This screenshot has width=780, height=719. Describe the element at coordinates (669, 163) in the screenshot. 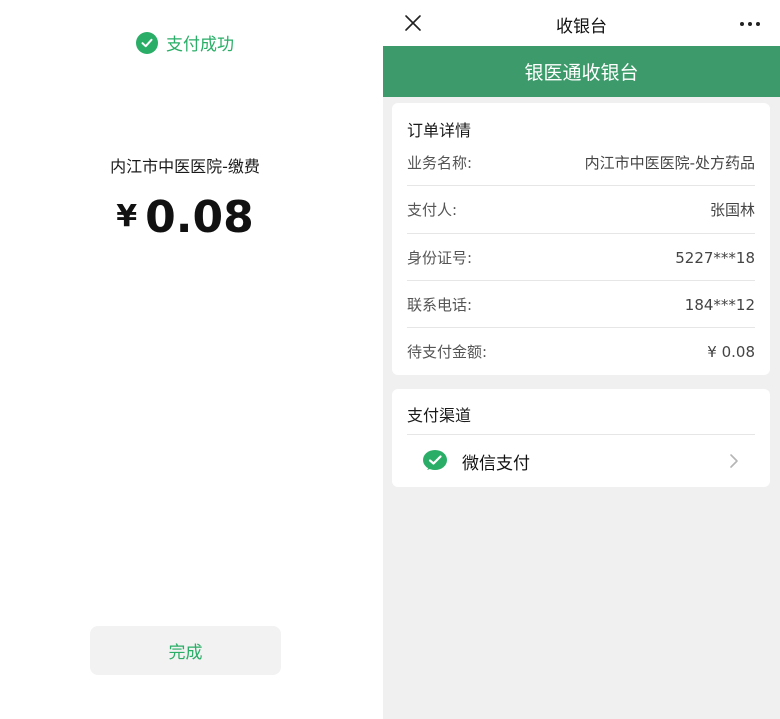

I see `row-value: 内江市中医医院-处方药品` at that location.